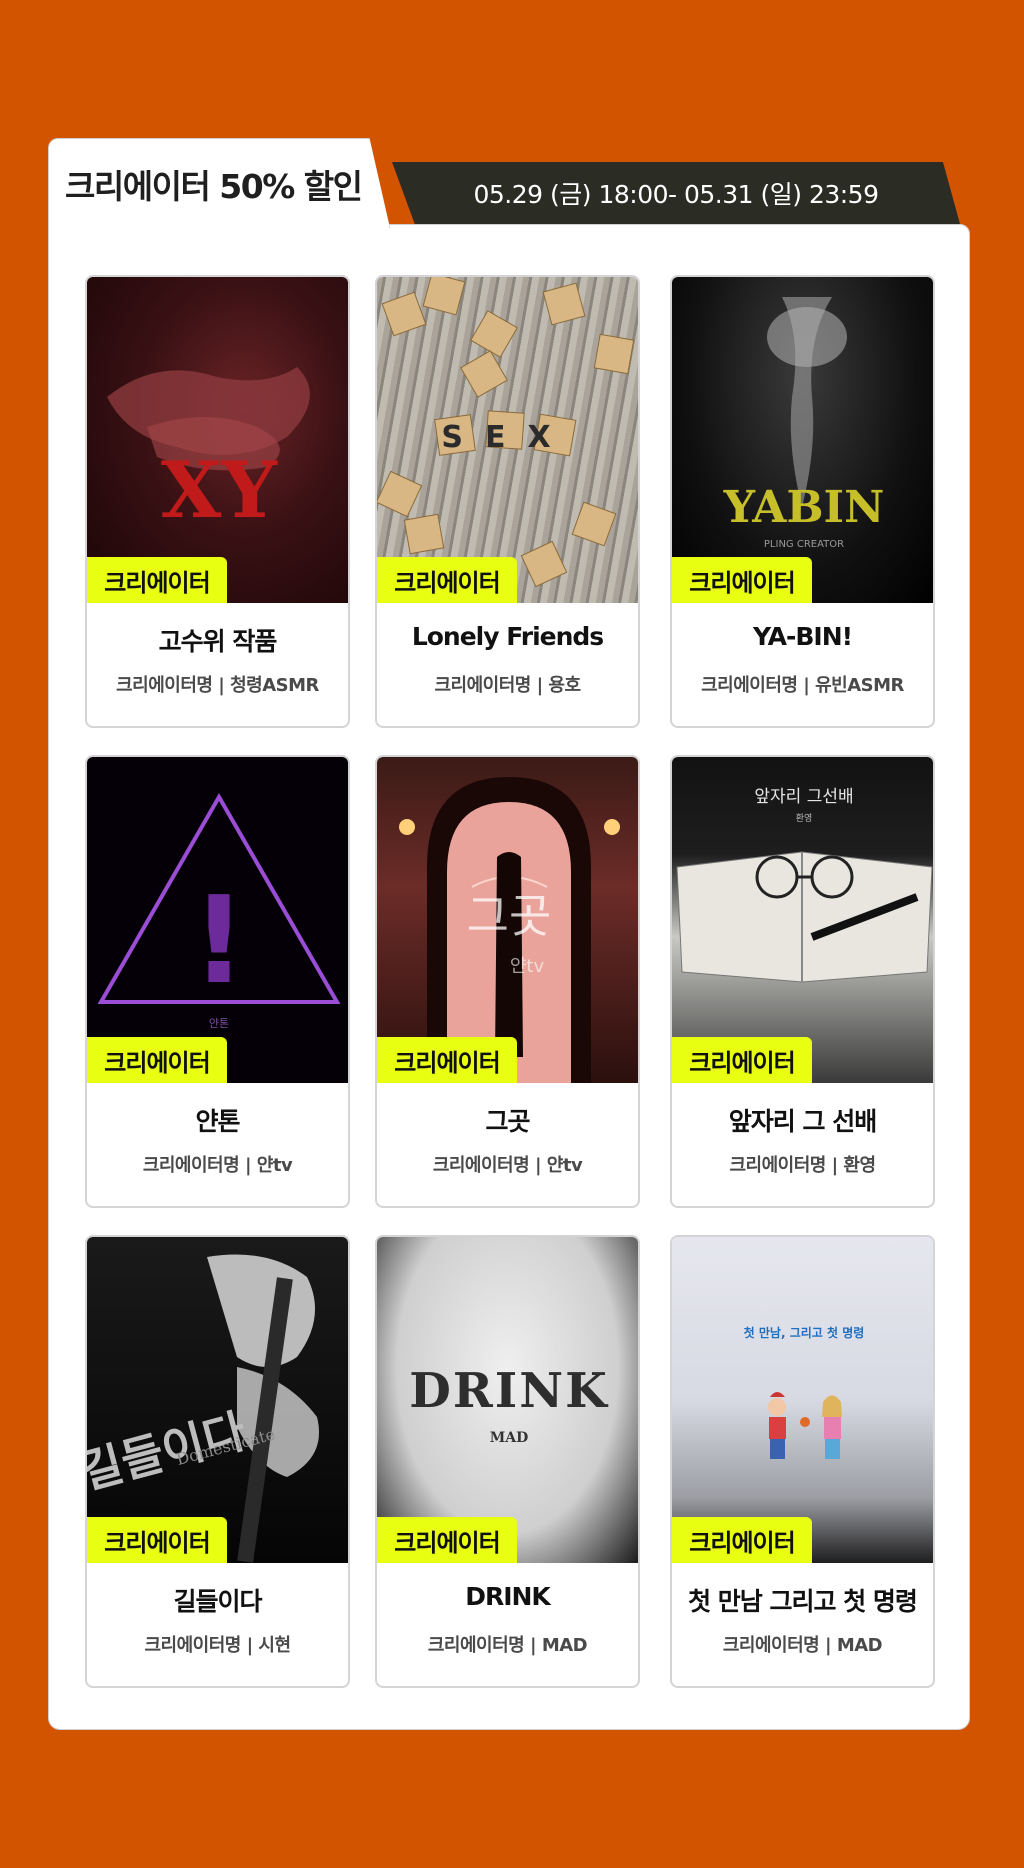 Image resolution: width=1024 pixels, height=1868 pixels. Describe the element at coordinates (217, 1121) in the screenshot. I see `card-title: 얀톤` at that location.